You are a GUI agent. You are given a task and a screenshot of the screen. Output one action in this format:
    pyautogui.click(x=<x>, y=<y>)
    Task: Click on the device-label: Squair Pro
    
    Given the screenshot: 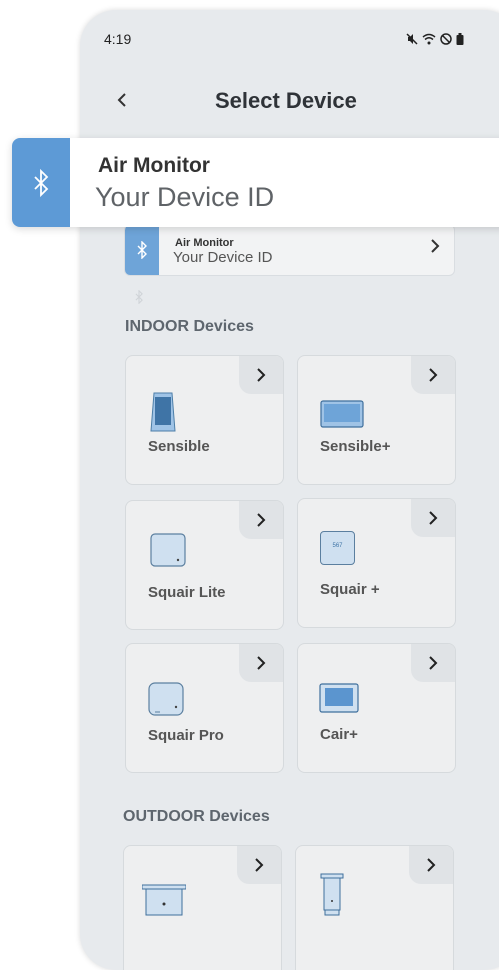 What is the action you would take?
    pyautogui.click(x=186, y=735)
    